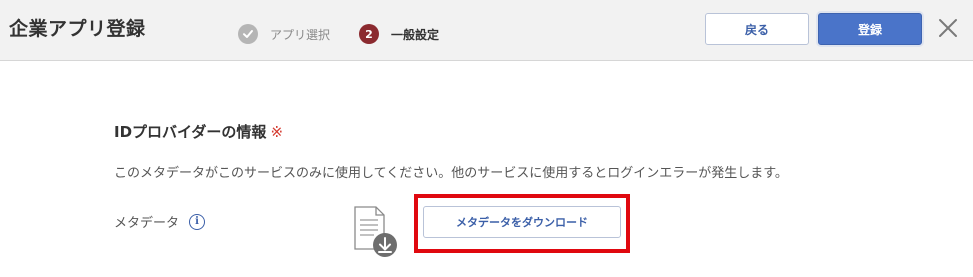 The width and height of the screenshot is (973, 277). Describe the element at coordinates (415, 34) in the screenshot. I see `step-label: 一般設定` at that location.